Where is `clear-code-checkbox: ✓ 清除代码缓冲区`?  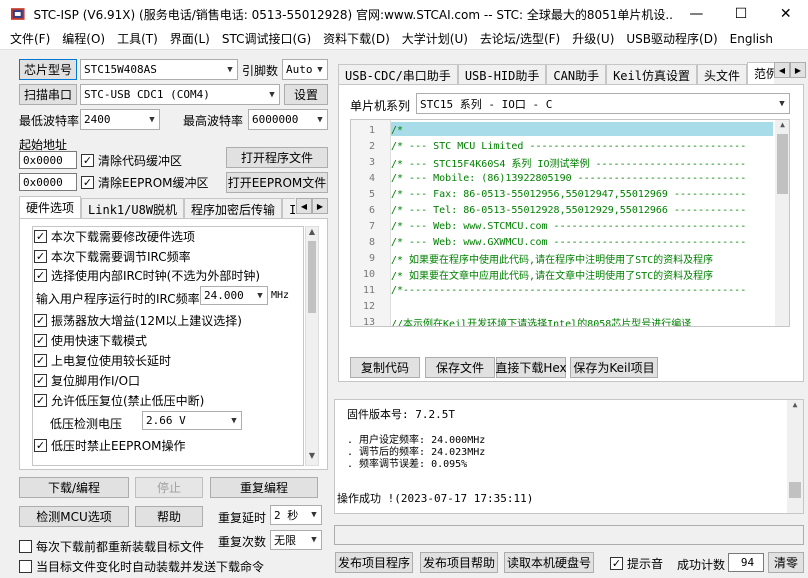 clear-code-checkbox: ✓ 清除代码缓冲区 is located at coordinates (131, 160).